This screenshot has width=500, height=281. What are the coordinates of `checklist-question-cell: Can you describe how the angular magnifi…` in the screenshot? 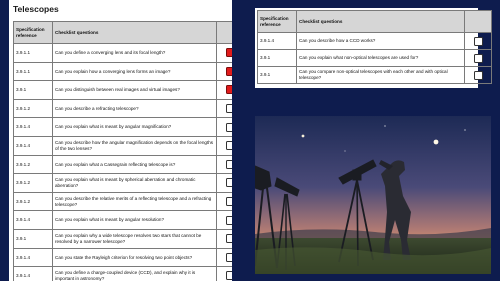 It's located at (134, 145).